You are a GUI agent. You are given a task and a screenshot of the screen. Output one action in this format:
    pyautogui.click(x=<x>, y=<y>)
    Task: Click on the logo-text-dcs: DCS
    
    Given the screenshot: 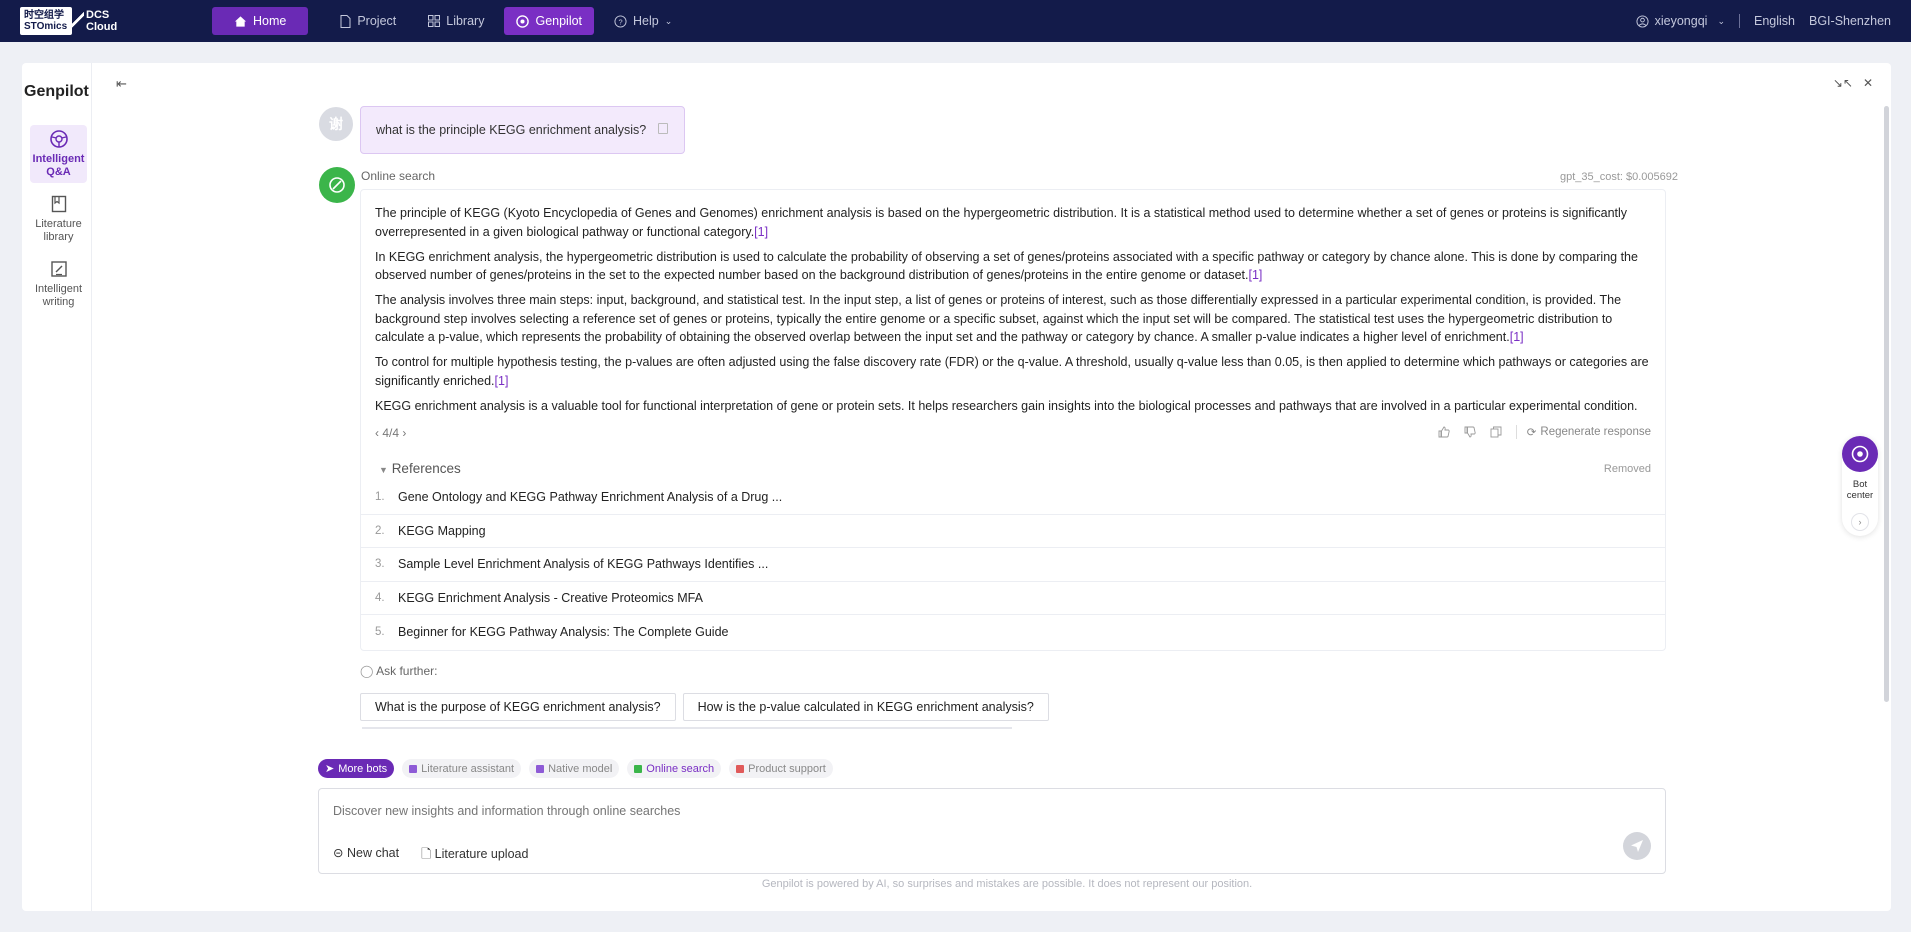 What is the action you would take?
    pyautogui.click(x=98, y=15)
    